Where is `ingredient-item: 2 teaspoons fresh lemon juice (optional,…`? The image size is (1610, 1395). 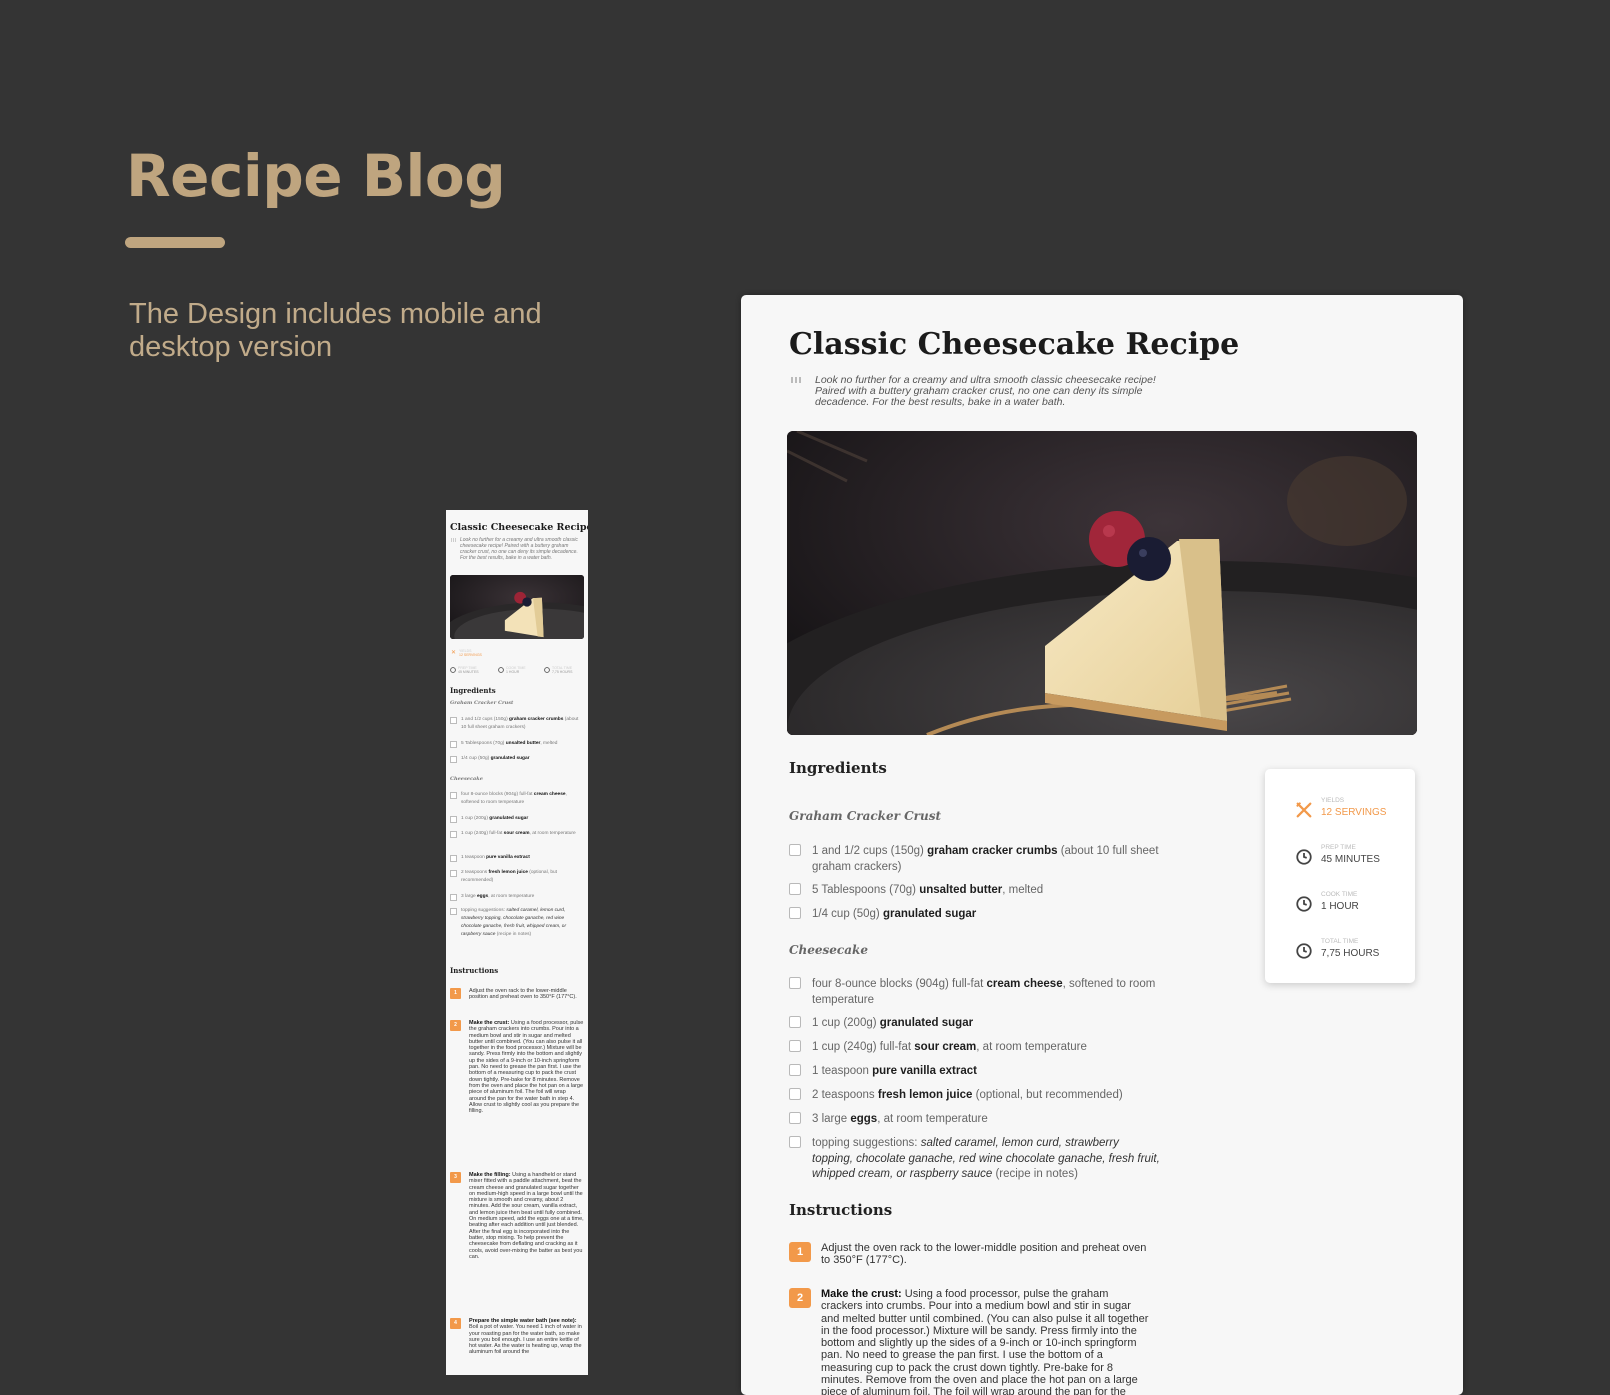
ingredient-item: 2 teaspoons fresh lemon juice (optional,… is located at coordinates (975, 1096).